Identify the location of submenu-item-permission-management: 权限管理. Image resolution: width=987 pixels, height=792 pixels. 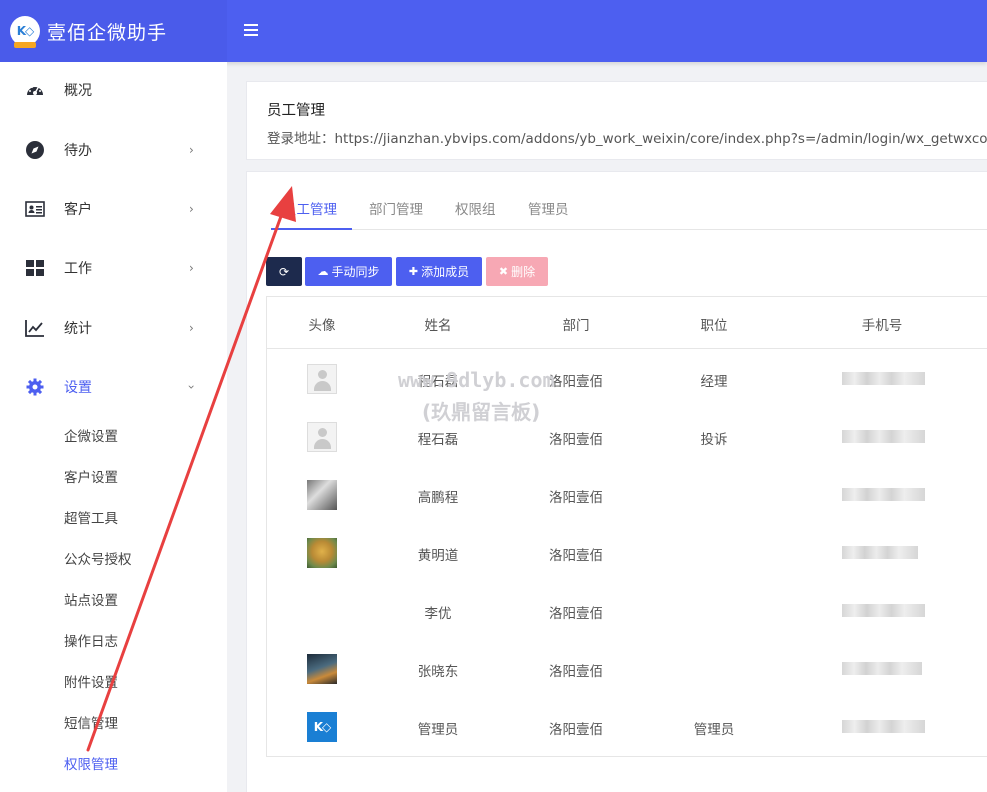
(91, 763).